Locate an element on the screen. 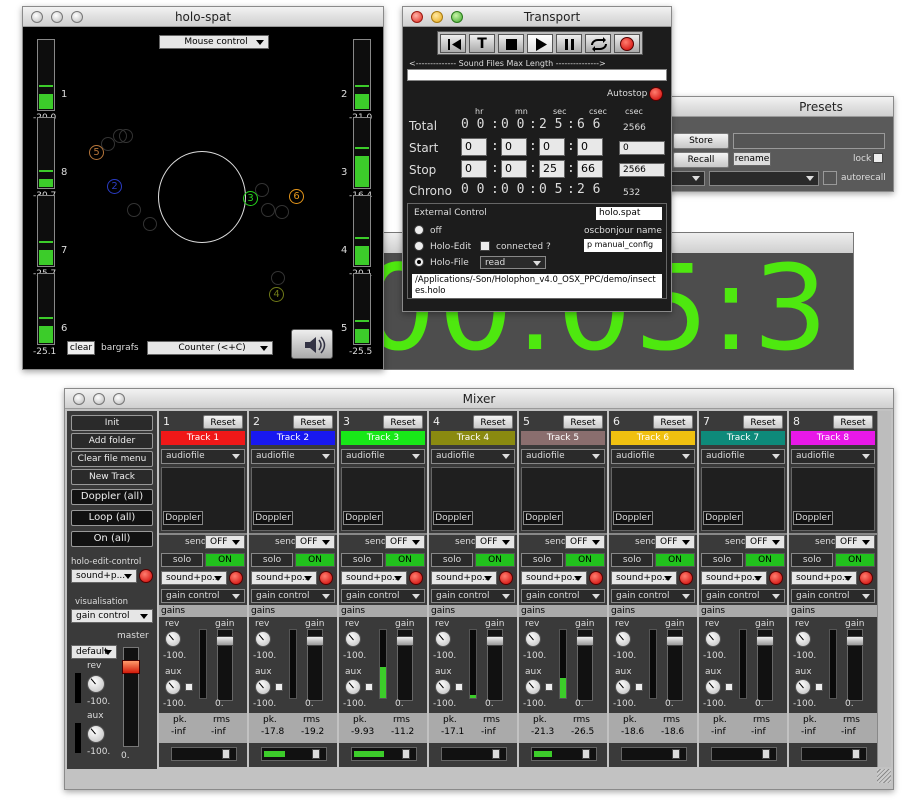  manual-config-button: p manual_config is located at coordinates (623, 245).